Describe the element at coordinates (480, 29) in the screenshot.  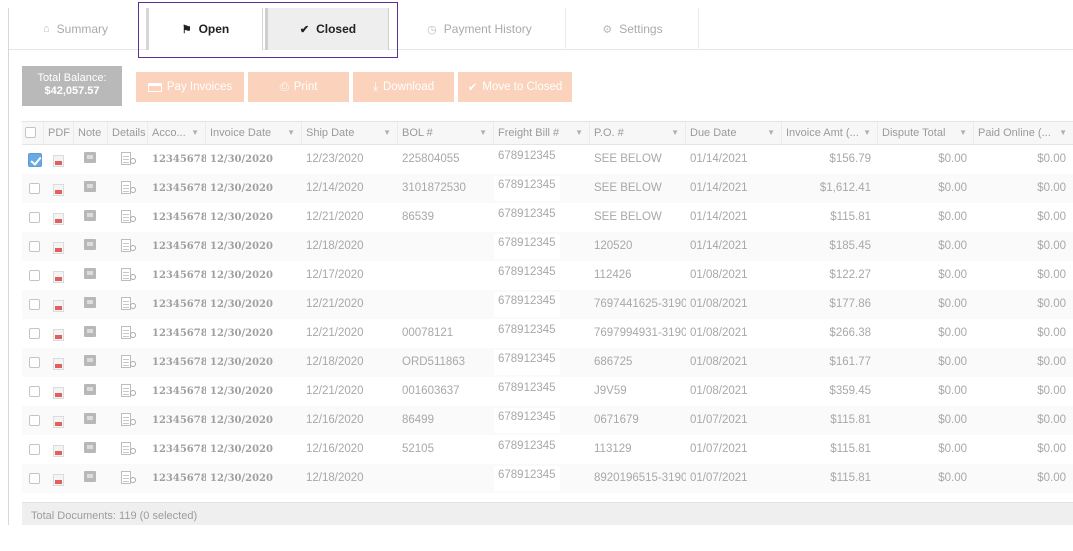
I see `tab-payment-history: ◷ Payment History` at that location.